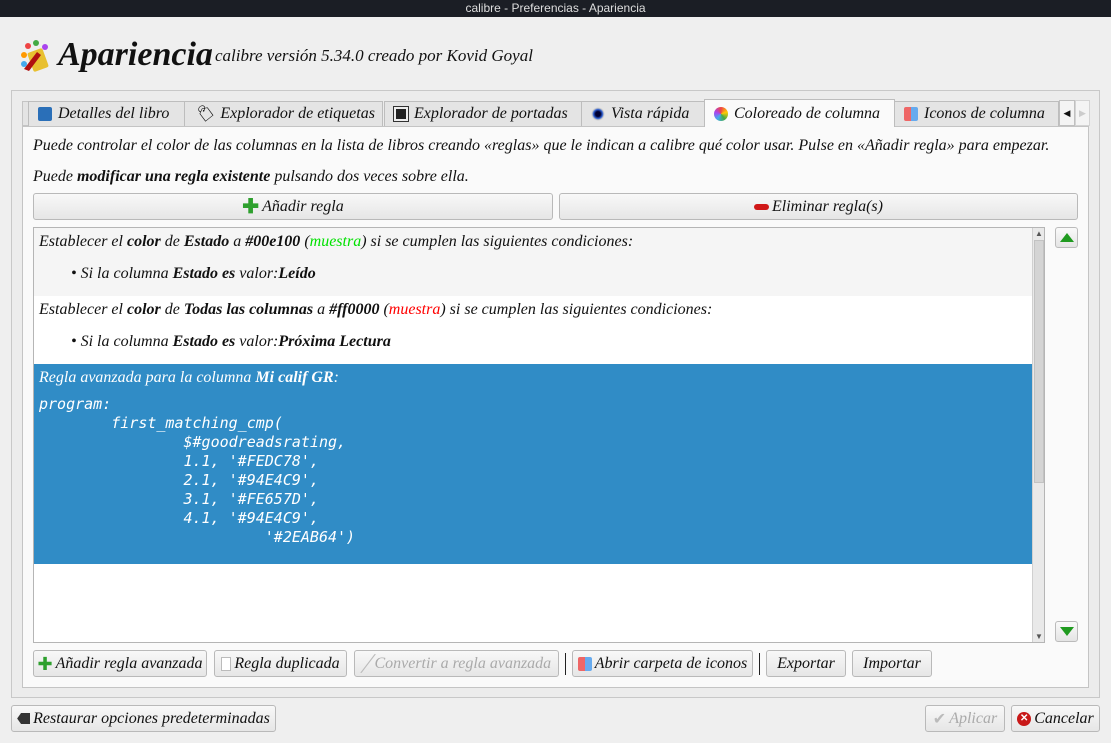 This screenshot has width=1111, height=743. Describe the element at coordinates (984, 113) in the screenshot. I see `tab-label: Iconos de columna` at that location.